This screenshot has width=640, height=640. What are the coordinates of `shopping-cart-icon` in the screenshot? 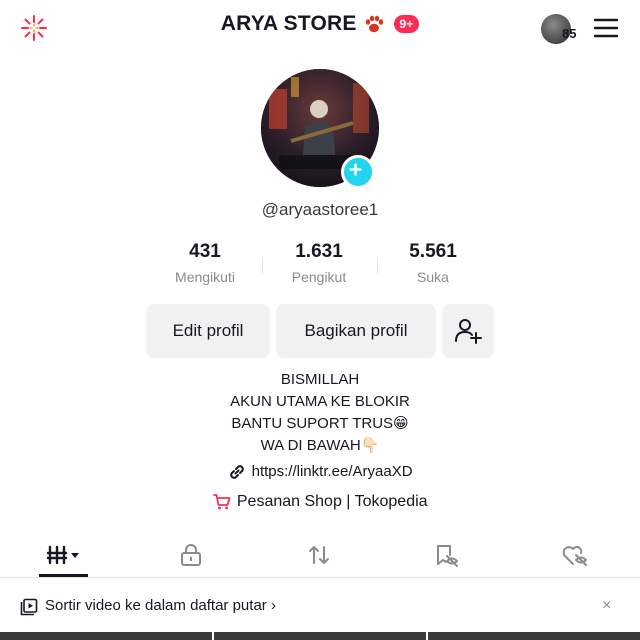 It's located at (222, 502).